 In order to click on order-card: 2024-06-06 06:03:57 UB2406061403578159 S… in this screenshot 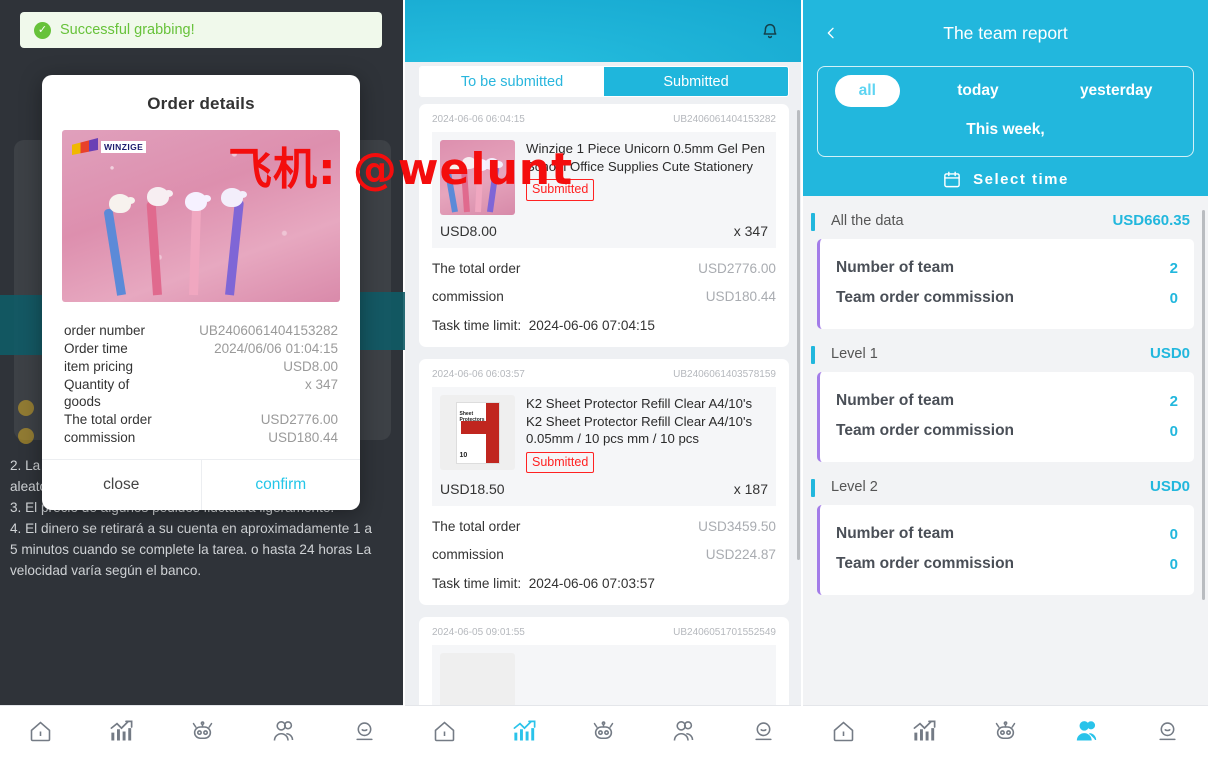, I will do `click(604, 482)`.